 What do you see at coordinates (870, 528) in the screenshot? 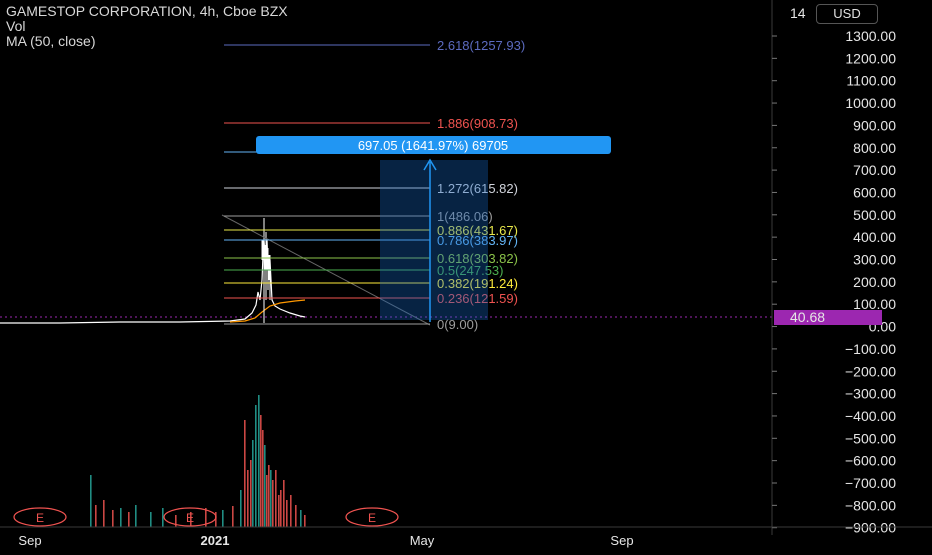
I see `price-tick-label: −900.00` at bounding box center [870, 528].